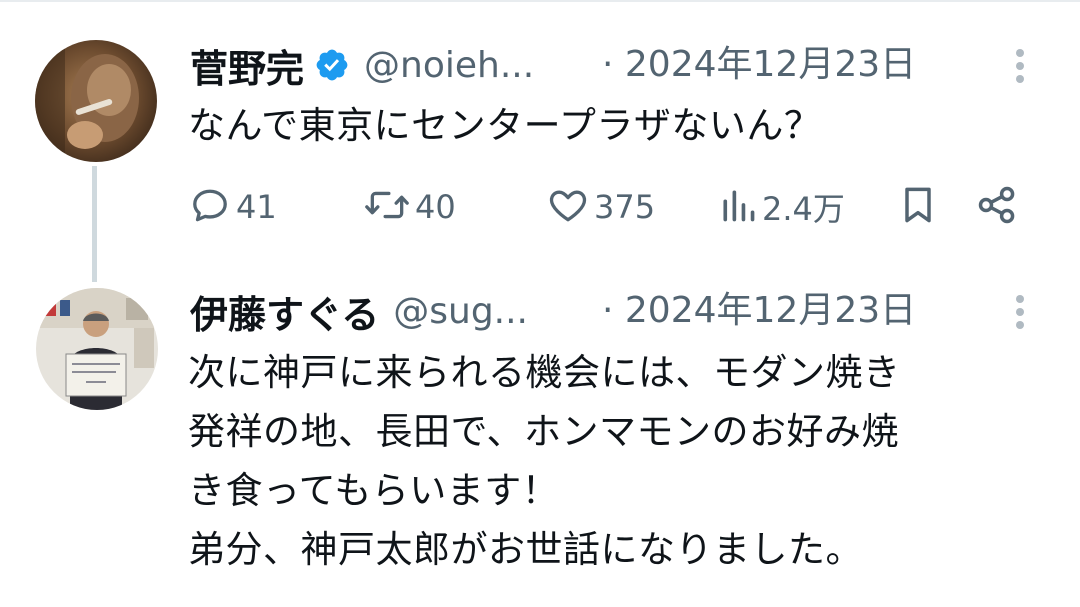 The image size is (1080, 607). Describe the element at coordinates (256, 207) in the screenshot. I see `reply-count: 41` at that location.